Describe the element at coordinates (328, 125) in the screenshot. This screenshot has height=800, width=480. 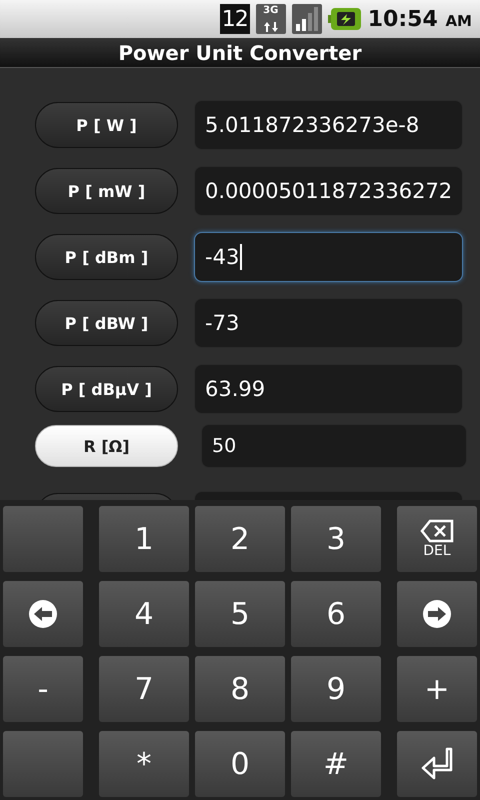
I see `value-field: 5.011872336273e-8` at that location.